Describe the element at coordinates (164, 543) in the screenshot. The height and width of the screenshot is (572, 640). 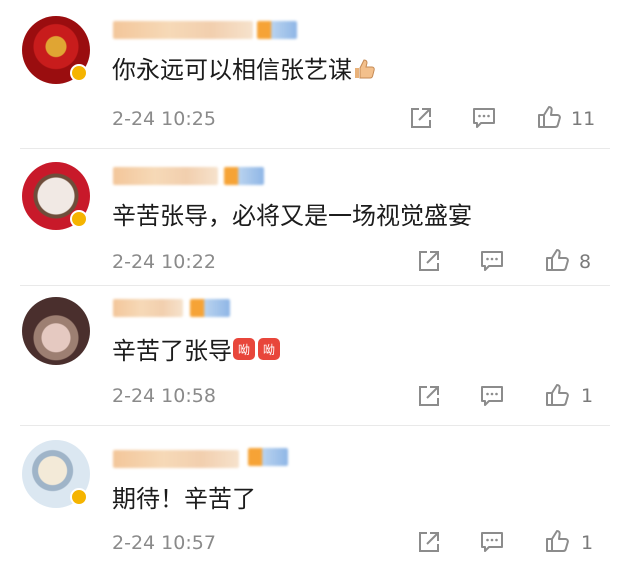
I see `comment-timestamp: 2-24 10:57` at that location.